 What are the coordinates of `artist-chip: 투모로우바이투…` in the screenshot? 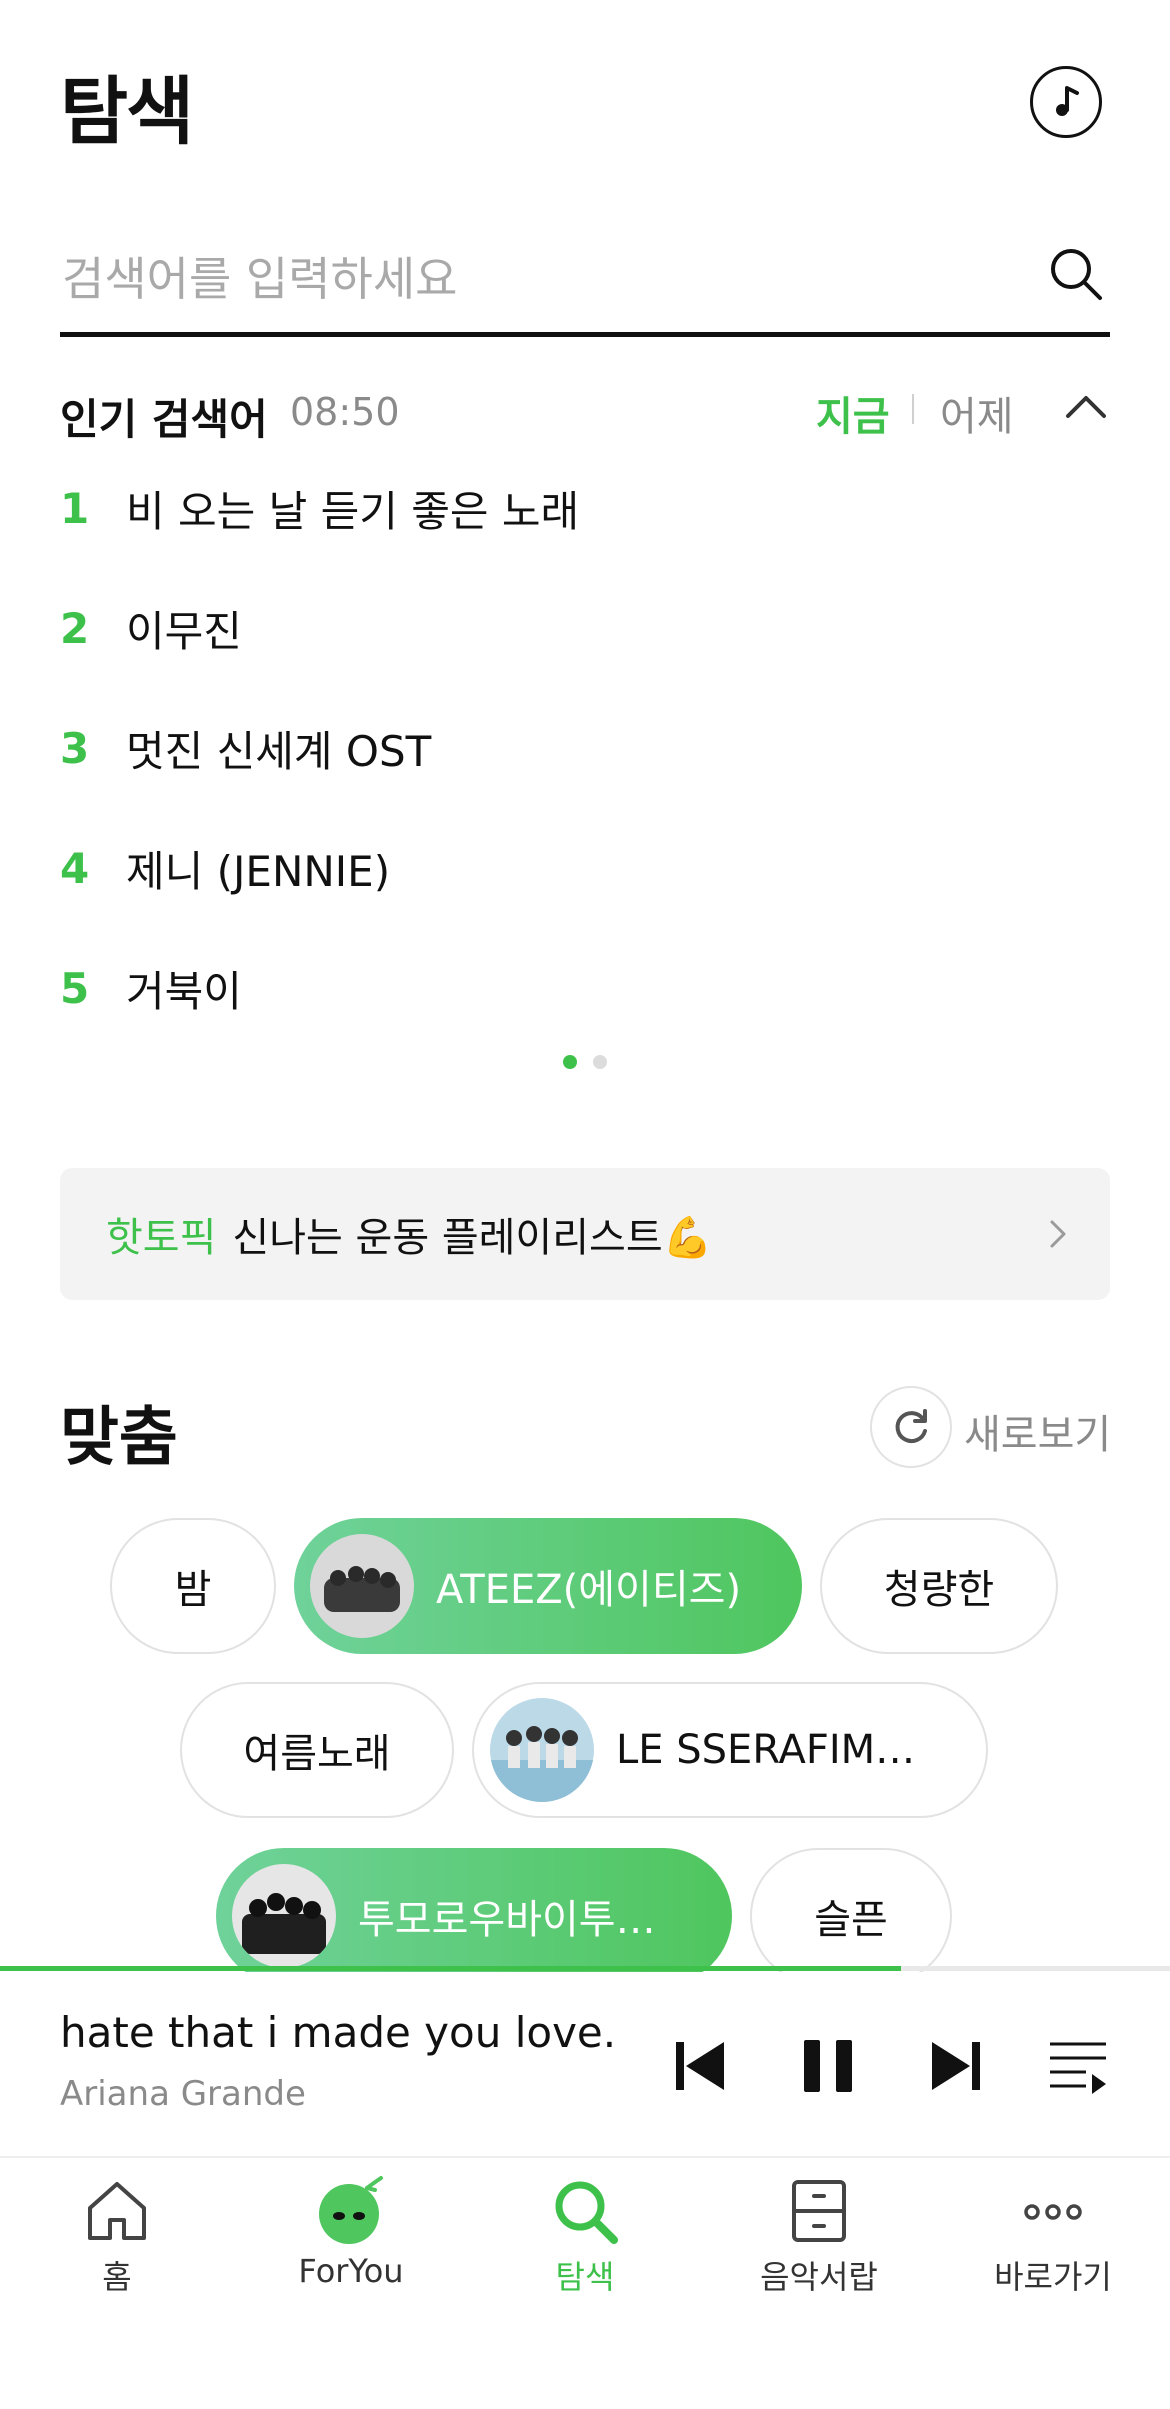 It's located at (474, 1916).